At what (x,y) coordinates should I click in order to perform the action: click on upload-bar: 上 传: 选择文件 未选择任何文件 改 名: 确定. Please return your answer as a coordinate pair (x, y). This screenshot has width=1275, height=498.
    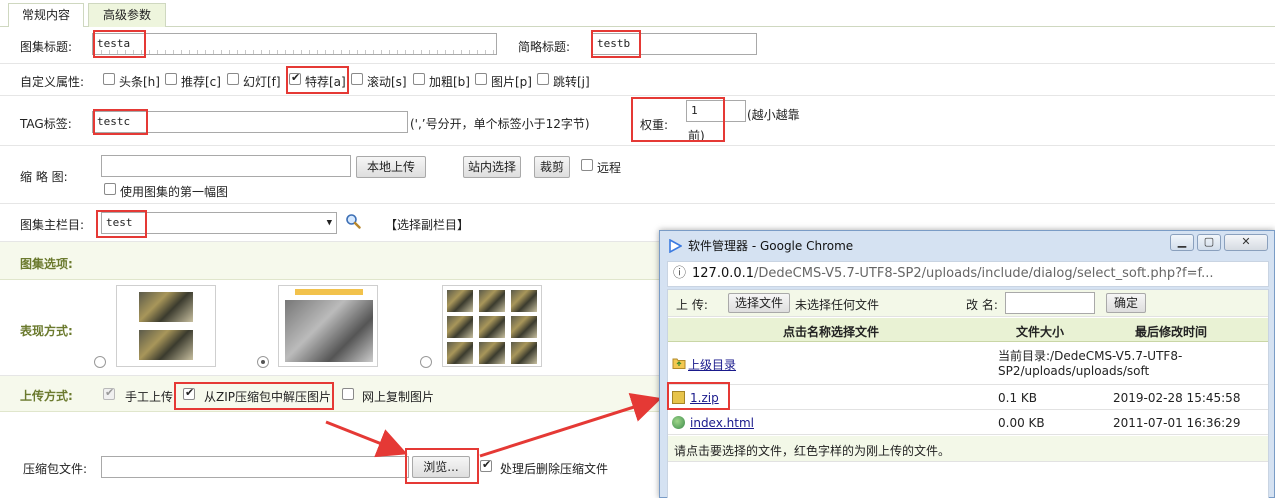
    Looking at the image, I should click on (968, 303).